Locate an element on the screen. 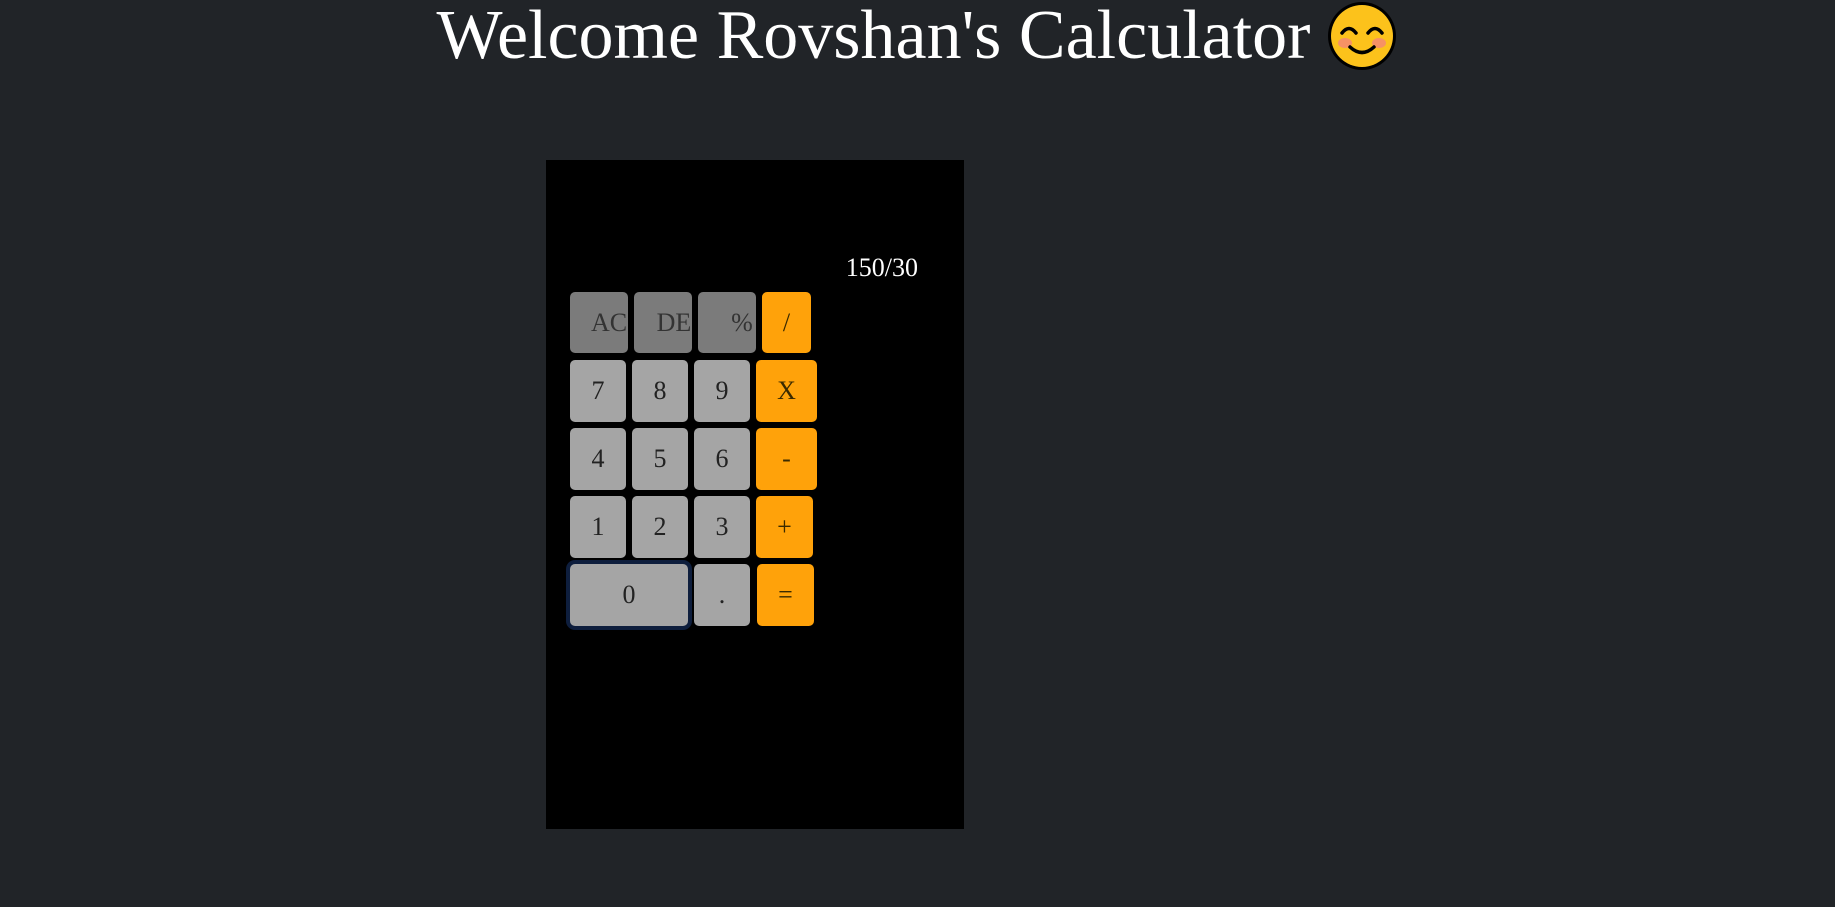  three-button: 3 is located at coordinates (722, 527).